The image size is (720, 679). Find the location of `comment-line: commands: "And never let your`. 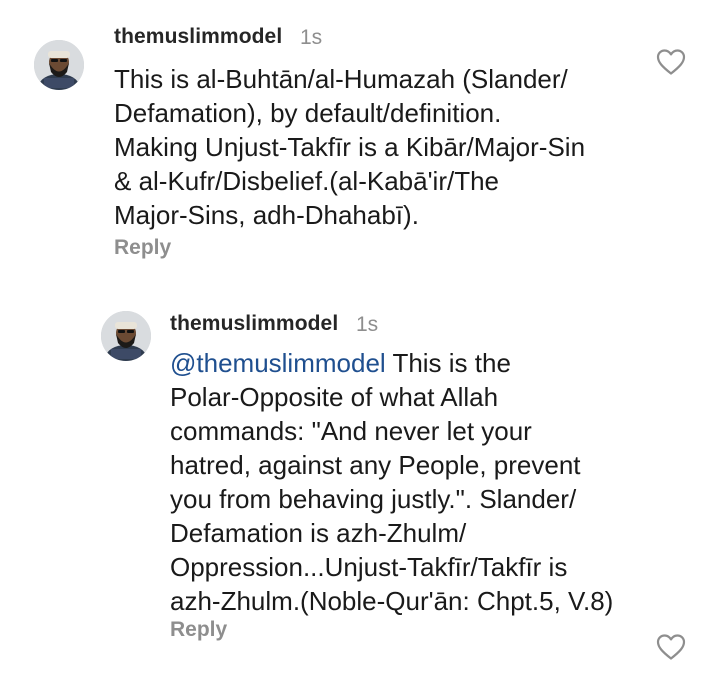

comment-line: commands: "And never let your is located at coordinates (351, 431).